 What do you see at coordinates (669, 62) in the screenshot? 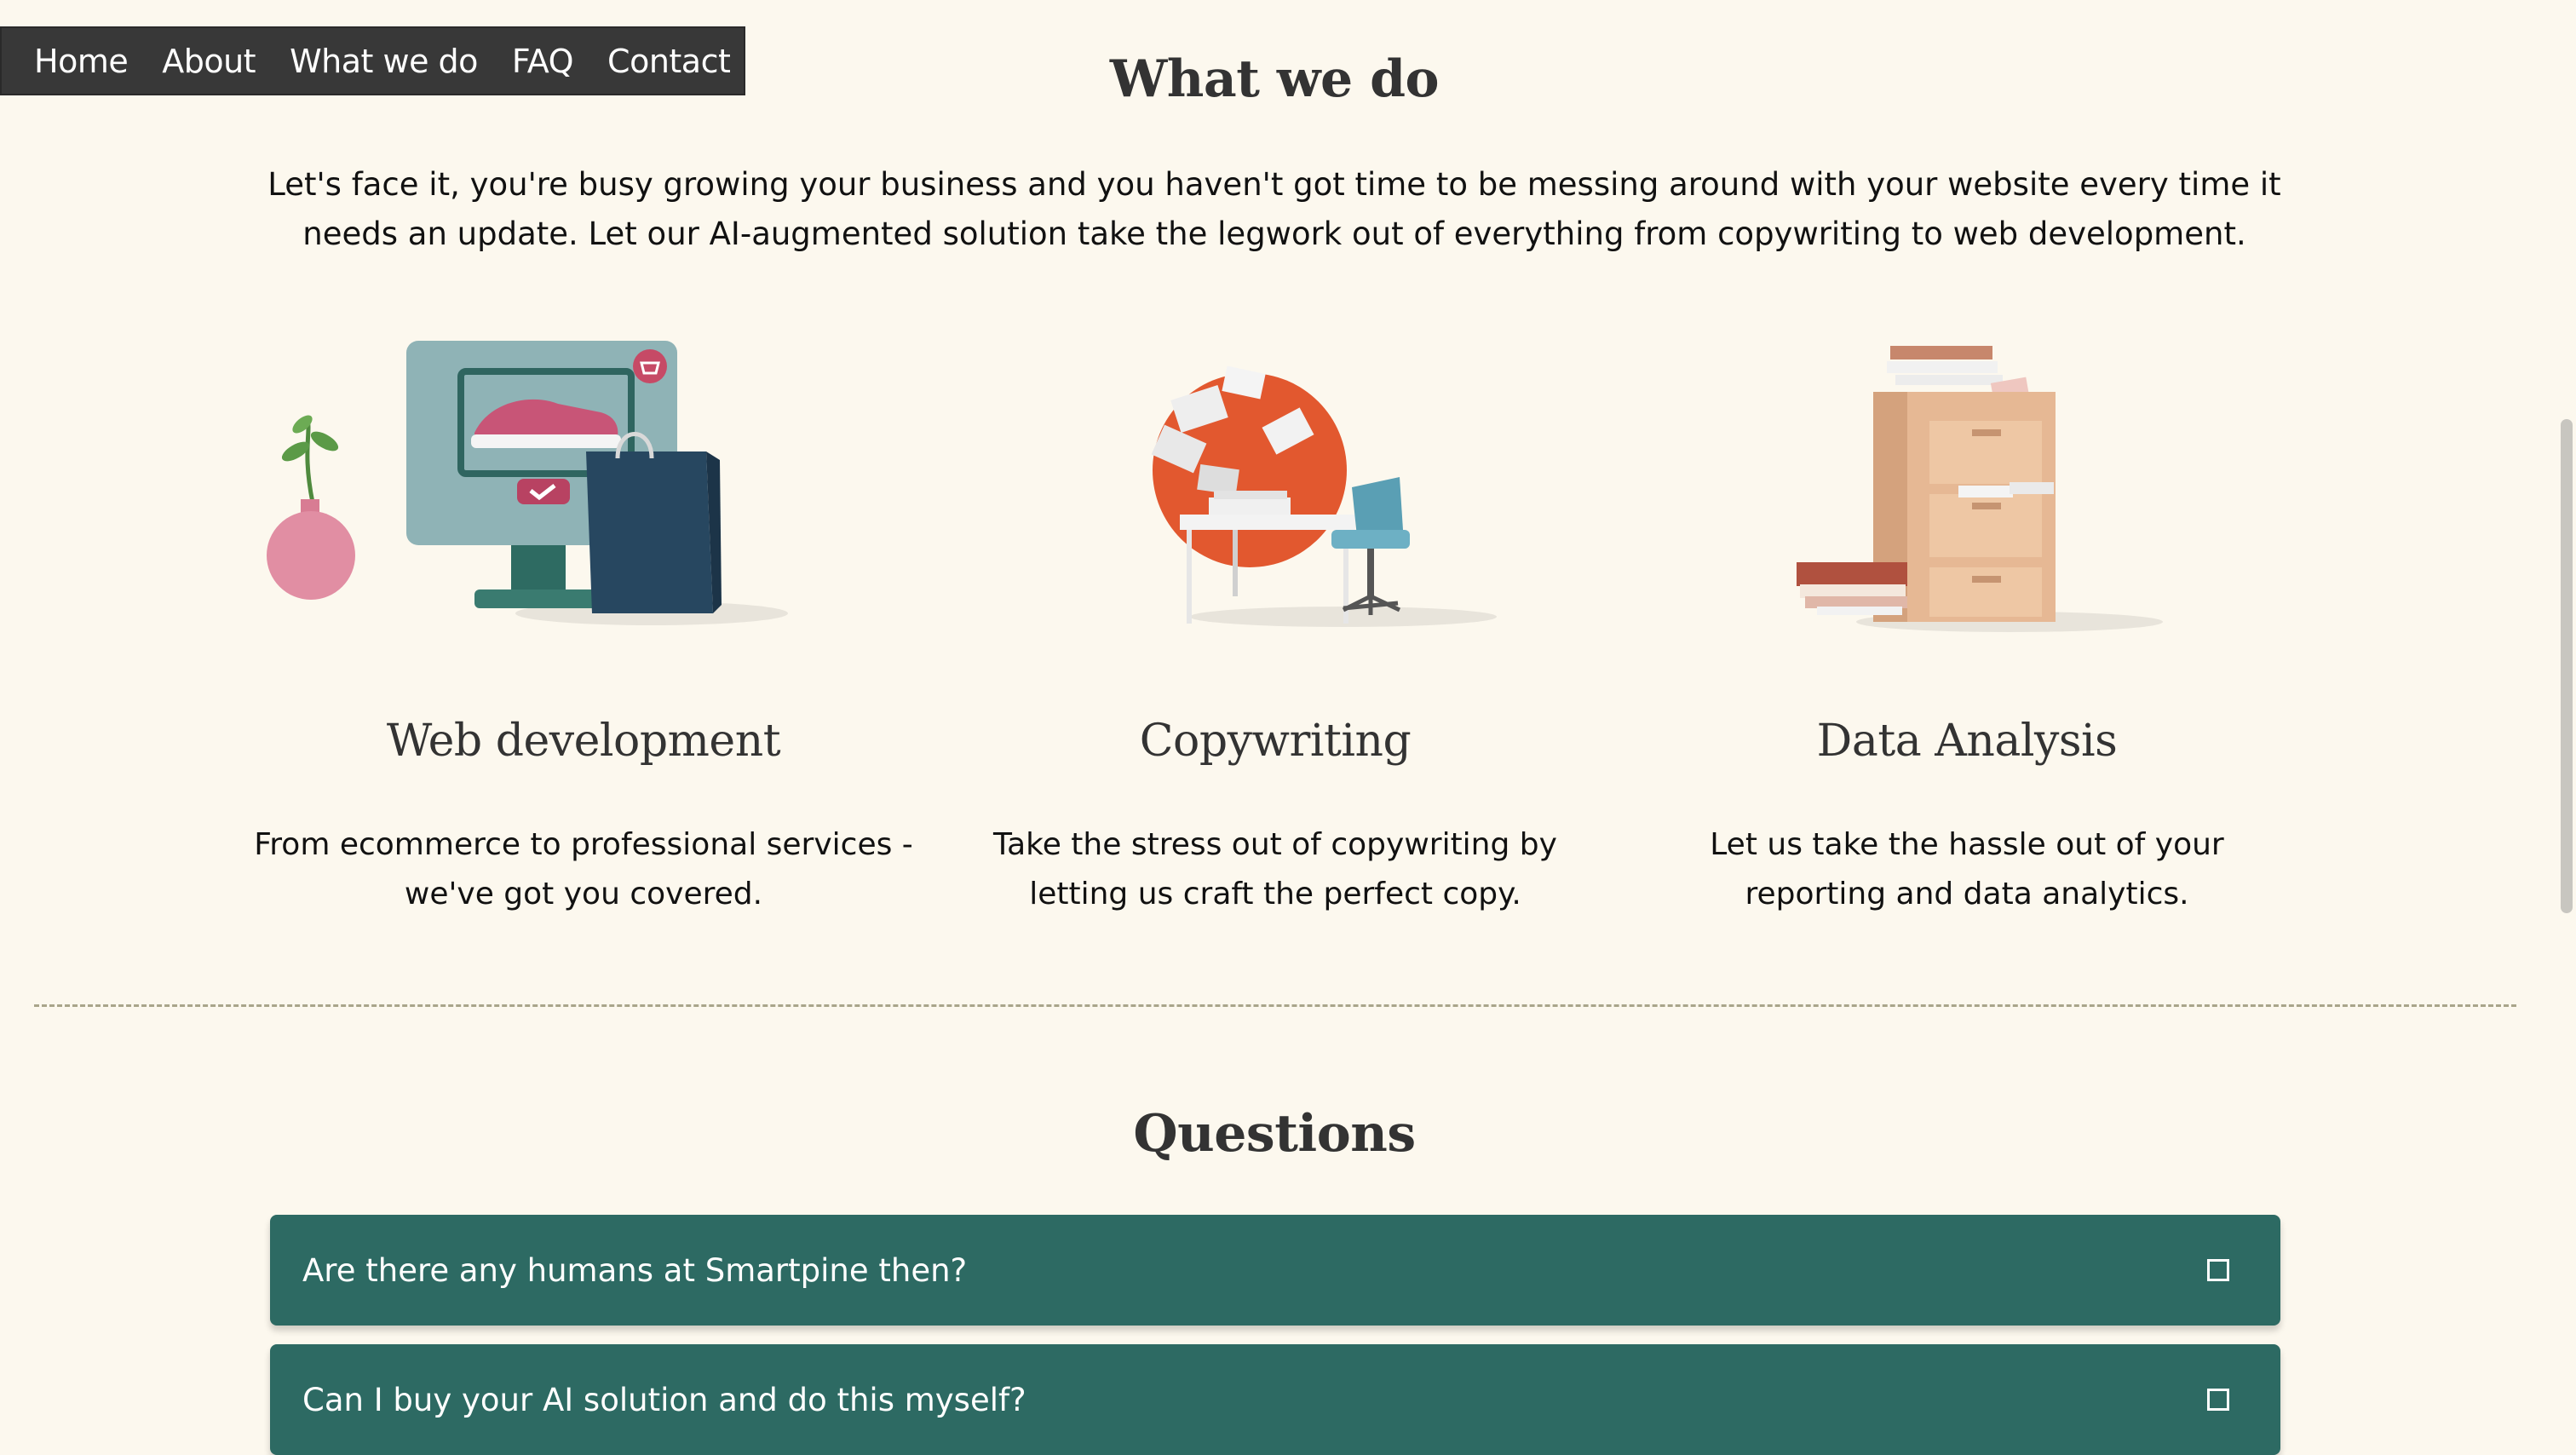
I see `nav-contact: Contact` at bounding box center [669, 62].